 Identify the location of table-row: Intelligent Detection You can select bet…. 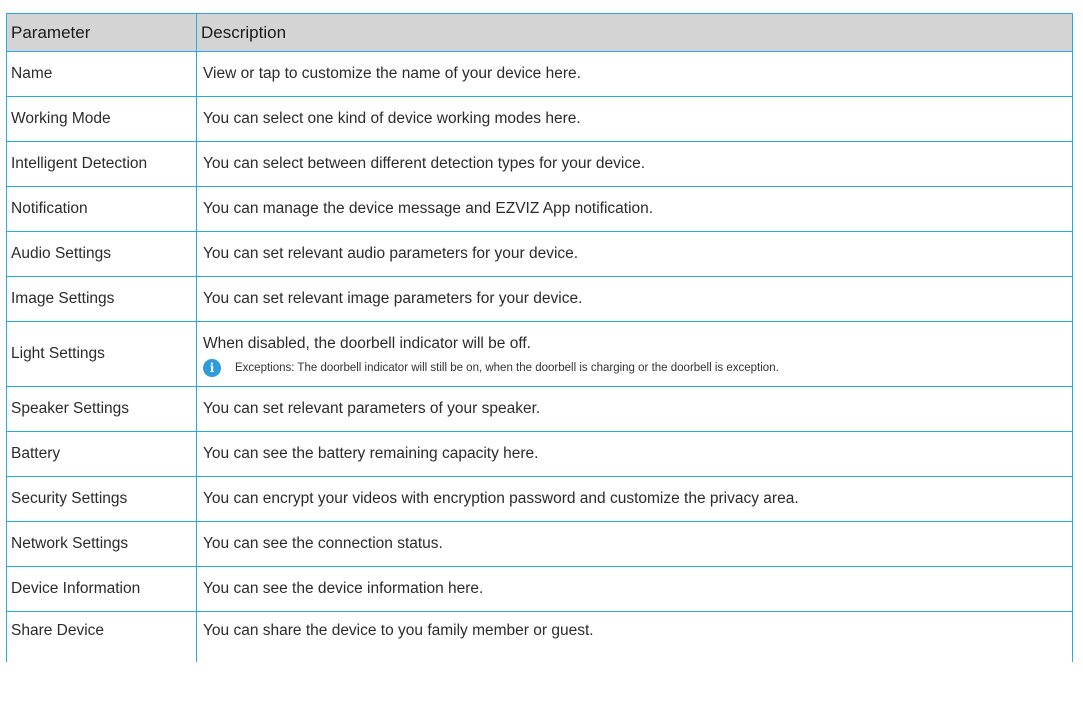
(539, 164).